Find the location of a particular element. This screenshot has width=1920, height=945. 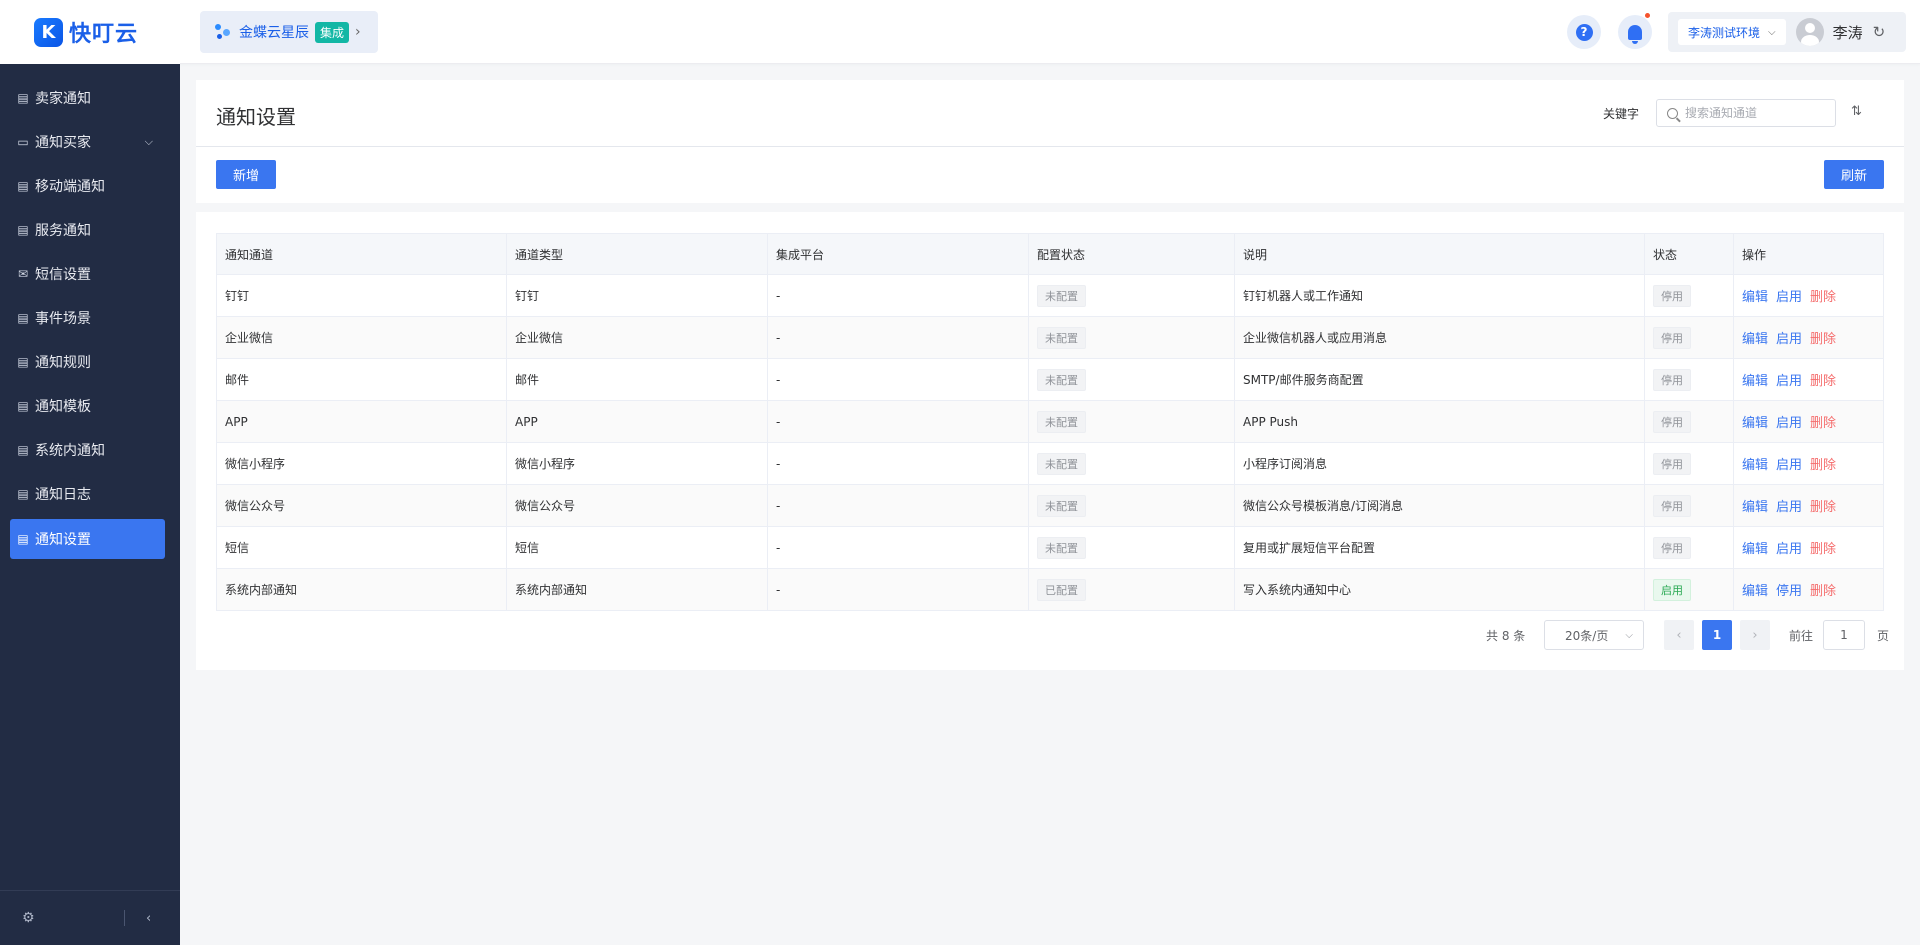

help-button: ? is located at coordinates (1584, 32).